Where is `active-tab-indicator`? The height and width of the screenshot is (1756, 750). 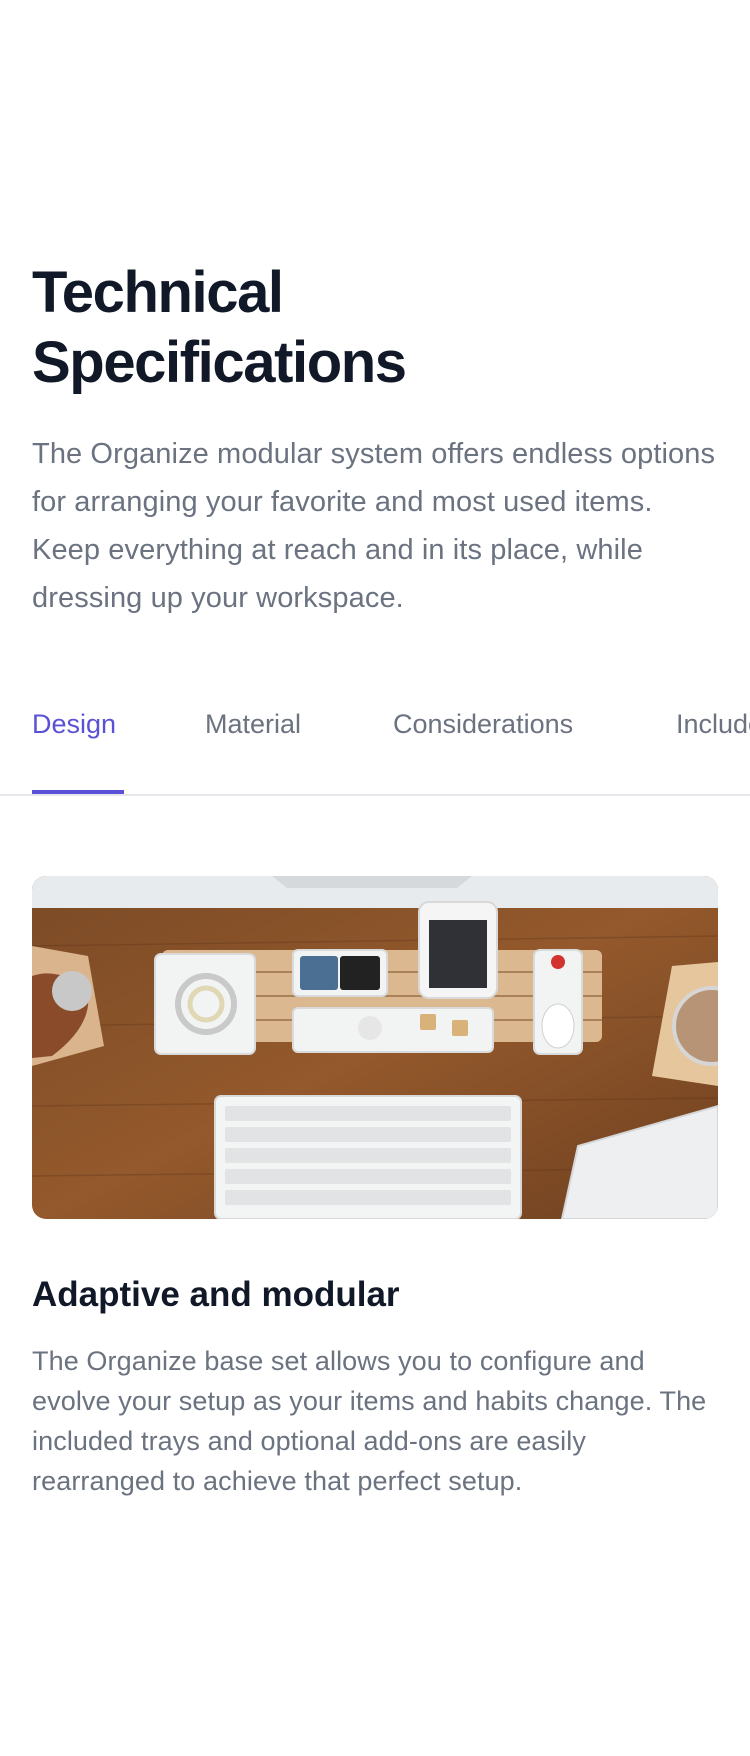 active-tab-indicator is located at coordinates (78, 792).